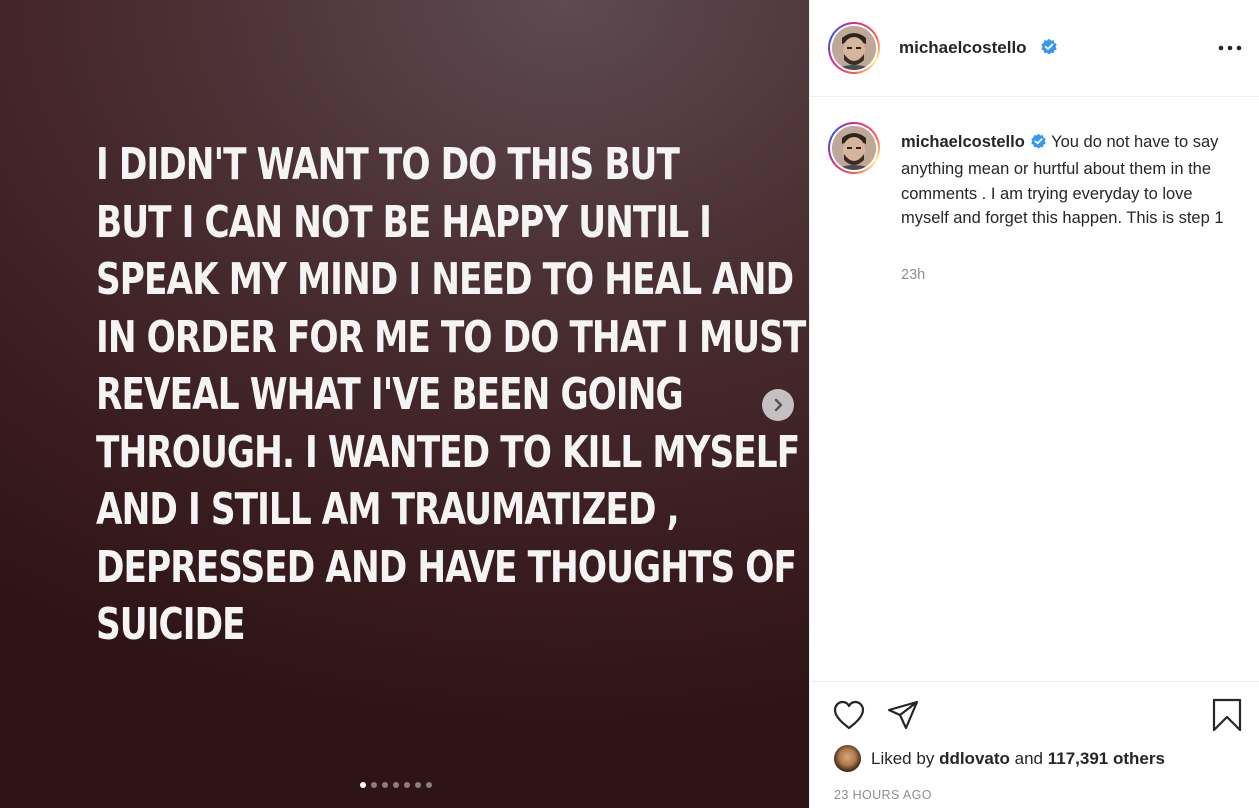  What do you see at coordinates (883, 795) in the screenshot?
I see `post-date: 23 HOURS AGO` at bounding box center [883, 795].